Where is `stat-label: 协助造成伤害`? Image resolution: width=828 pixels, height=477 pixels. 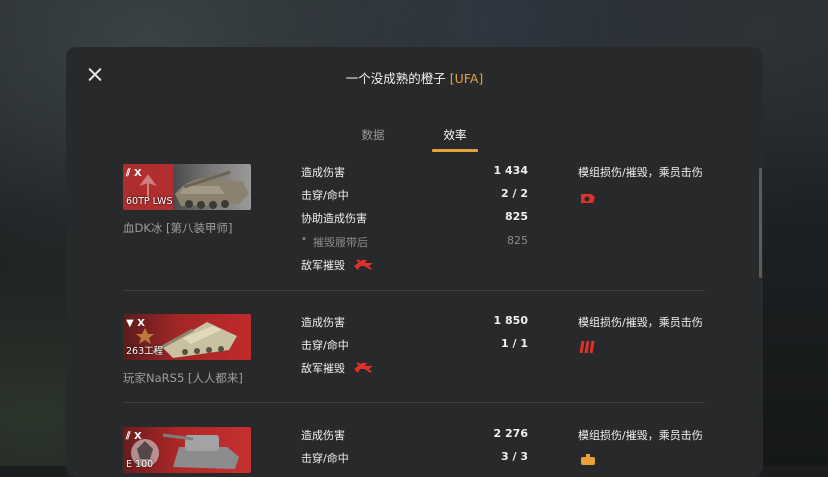
stat-label: 协助造成伤害 is located at coordinates (334, 218).